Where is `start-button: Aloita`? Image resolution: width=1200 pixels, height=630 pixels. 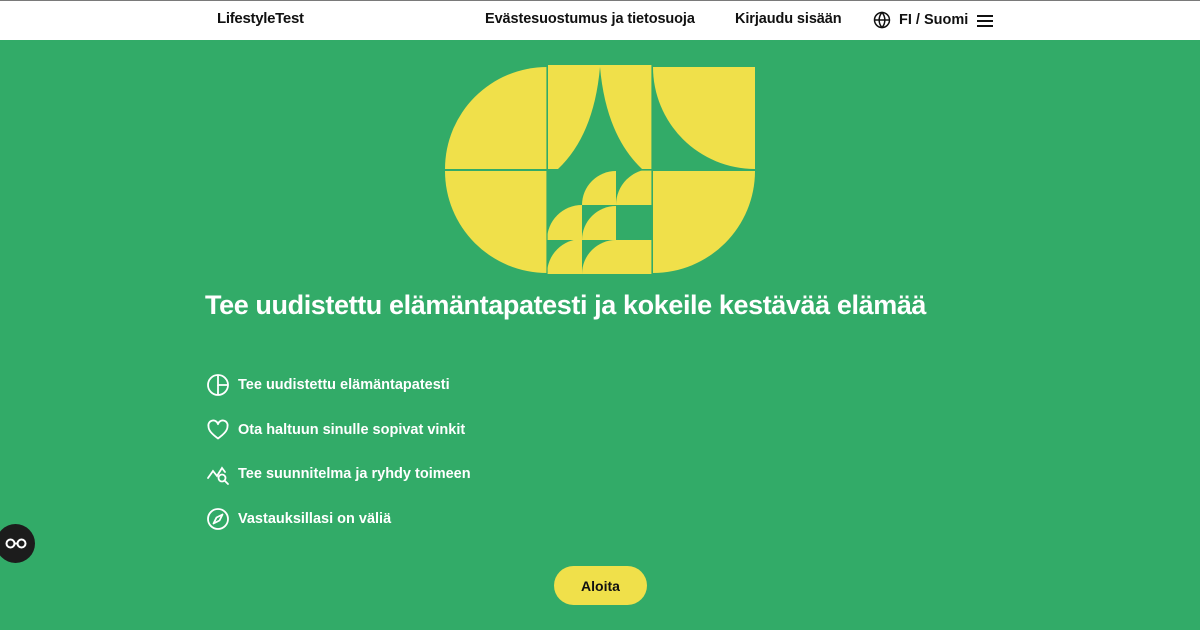
start-button: Aloita is located at coordinates (600, 585).